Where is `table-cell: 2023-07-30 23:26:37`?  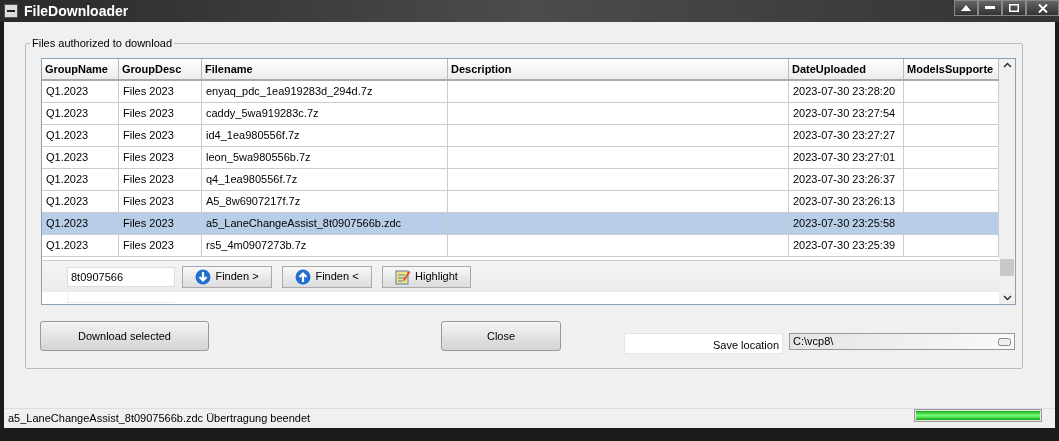 table-cell: 2023-07-30 23:26:37 is located at coordinates (844, 179).